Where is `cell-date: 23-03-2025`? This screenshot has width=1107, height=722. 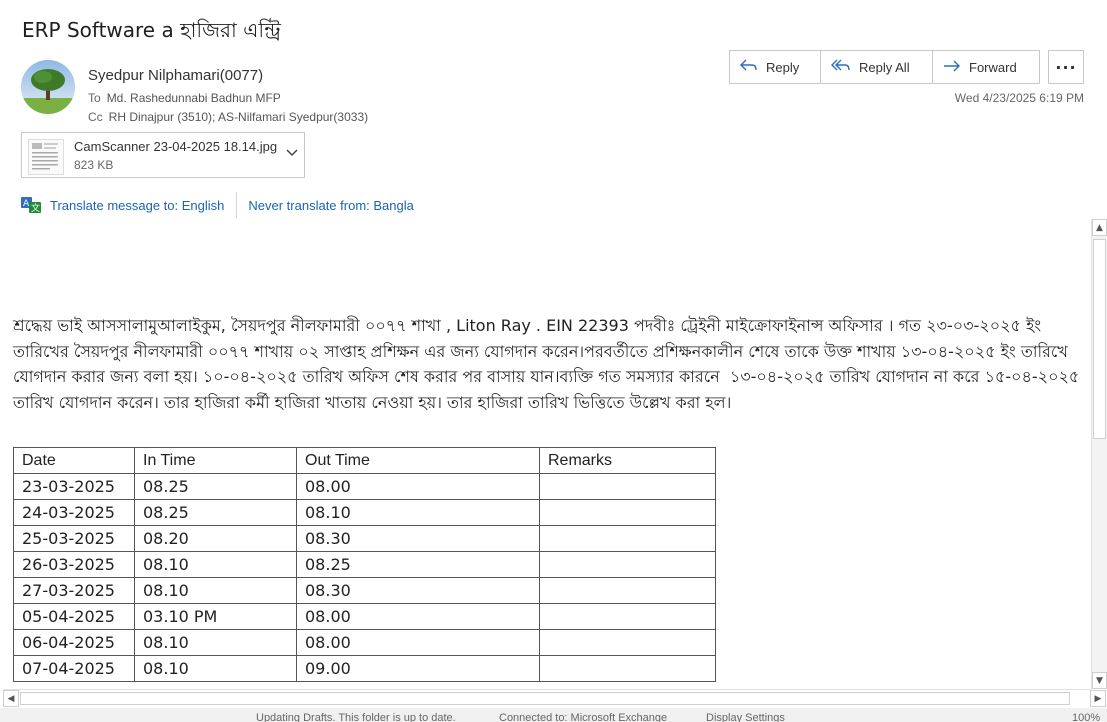 cell-date: 23-03-2025 is located at coordinates (74, 486).